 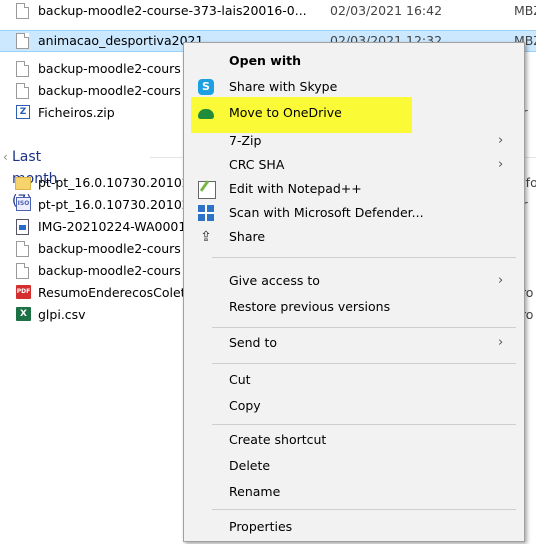 What do you see at coordinates (257, 164) in the screenshot?
I see `menu-item-label: CRC SHA` at bounding box center [257, 164].